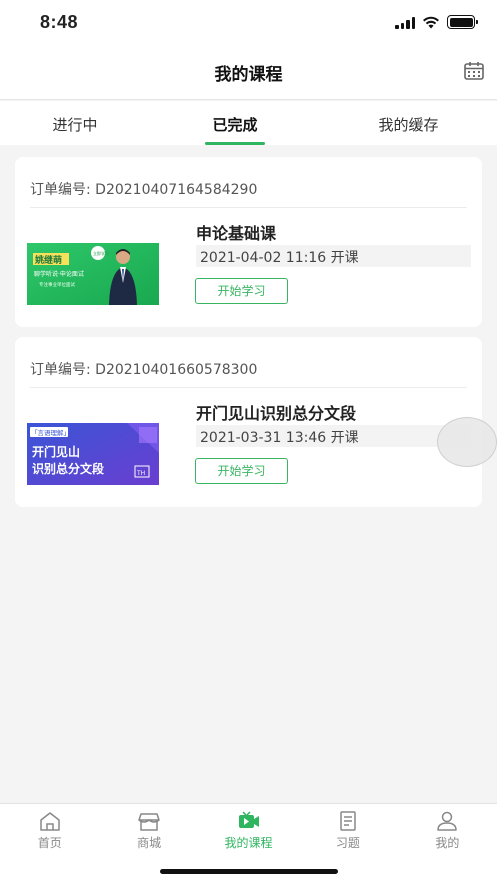 The image size is (497, 883). Describe the element at coordinates (149, 822) in the screenshot. I see `store-icon` at that location.